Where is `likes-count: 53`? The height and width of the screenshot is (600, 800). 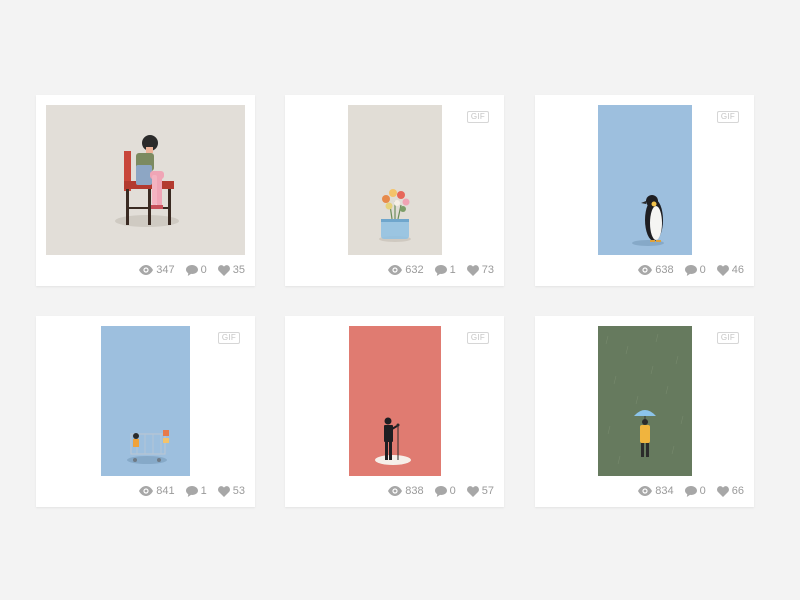 likes-count: 53 is located at coordinates (238, 491).